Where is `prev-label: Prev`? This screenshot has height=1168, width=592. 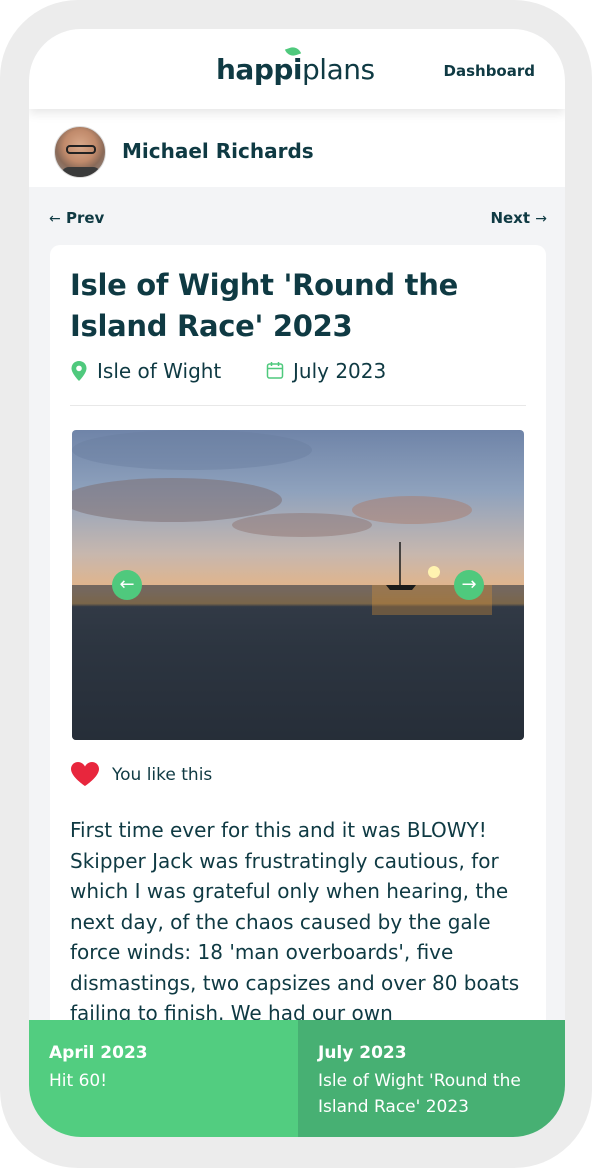
prev-label: Prev is located at coordinates (85, 218).